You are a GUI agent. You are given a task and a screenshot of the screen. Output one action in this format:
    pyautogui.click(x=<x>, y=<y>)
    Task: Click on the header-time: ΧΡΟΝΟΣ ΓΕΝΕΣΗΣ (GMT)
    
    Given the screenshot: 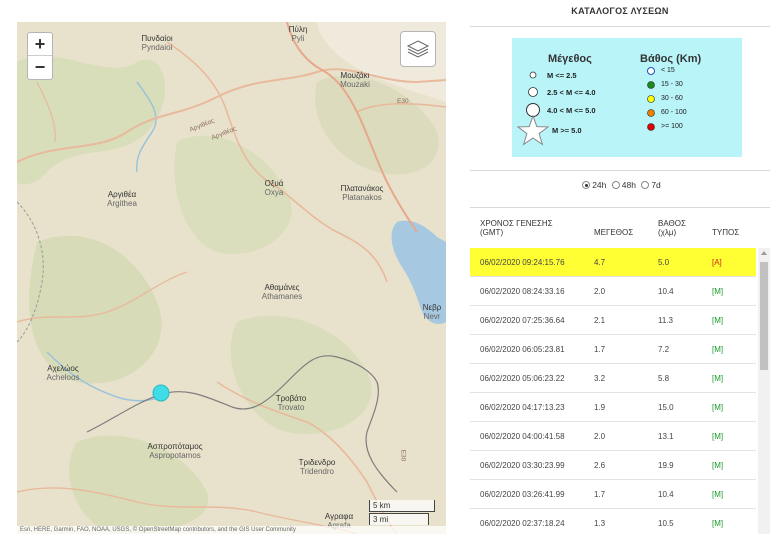 What is the action you would take?
    pyautogui.click(x=516, y=228)
    